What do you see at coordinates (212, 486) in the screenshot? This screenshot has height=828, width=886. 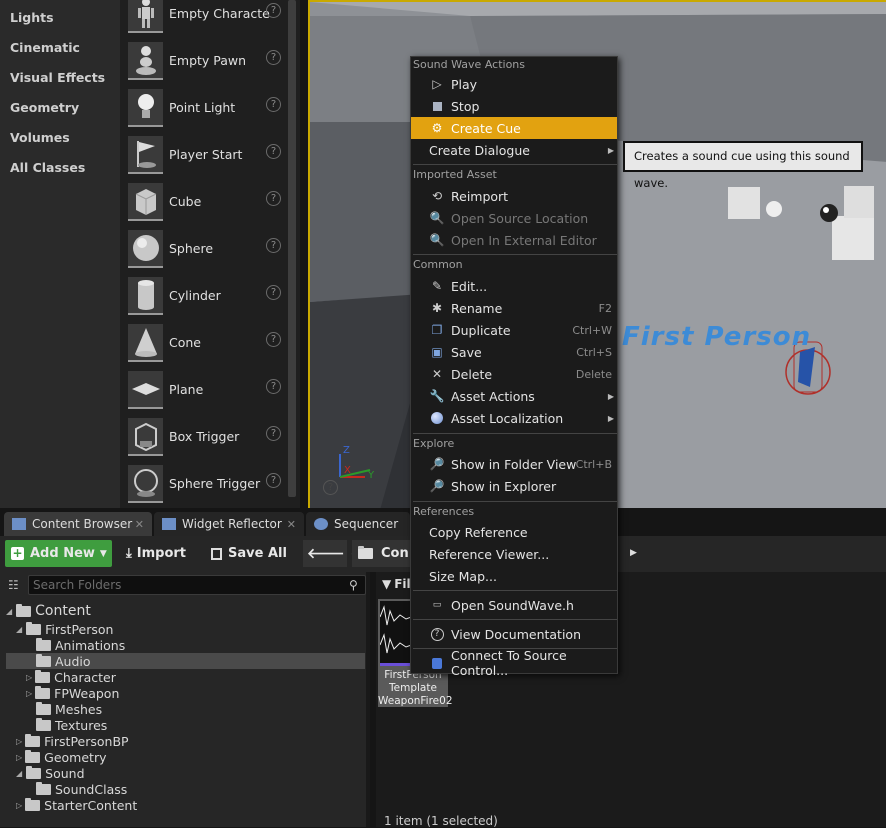 I see `place-item-sphere-trigger: Sphere Trigger ?` at bounding box center [212, 486].